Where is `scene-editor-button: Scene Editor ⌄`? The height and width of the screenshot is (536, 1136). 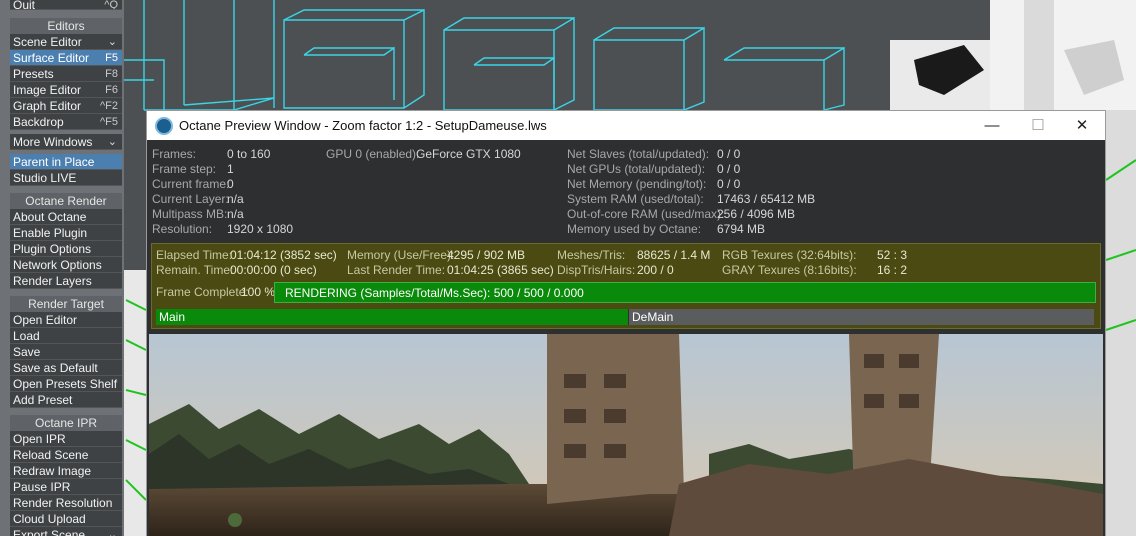
scene-editor-button: Scene Editor ⌄ is located at coordinates (66, 42).